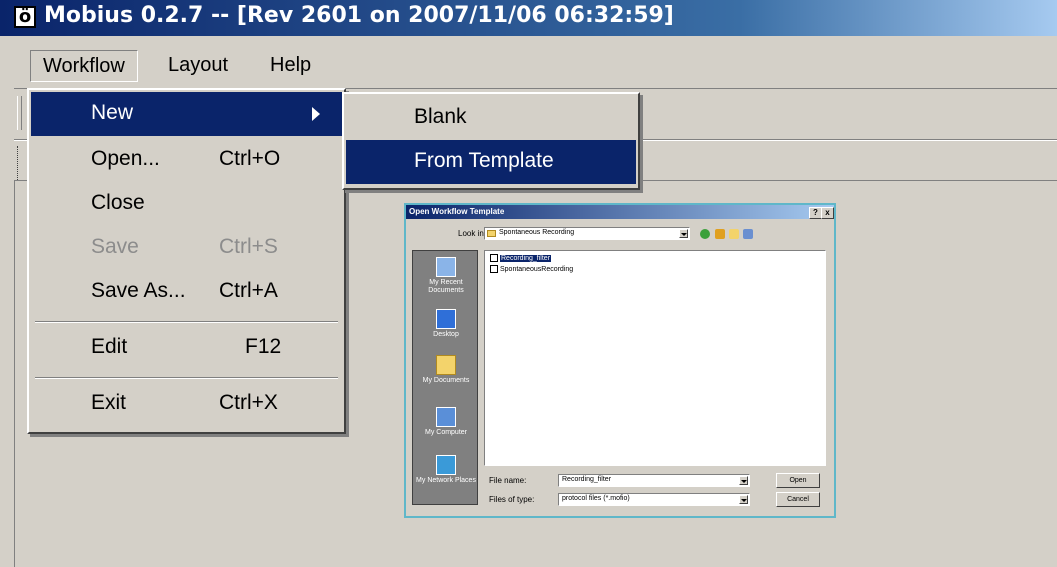  I want to click on new-folder-icon, so click(734, 234).